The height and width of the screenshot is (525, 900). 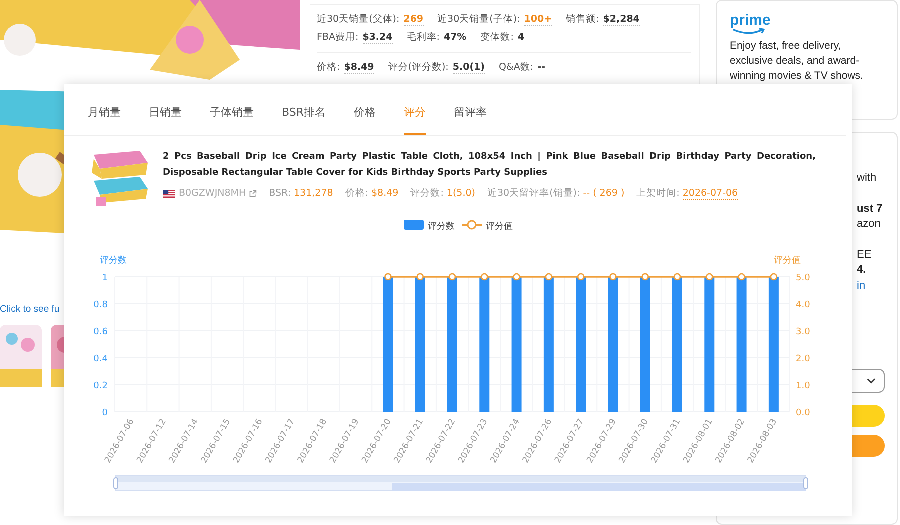 What do you see at coordinates (710, 194) in the screenshot?
I see `meta-value: 2026-07-06` at bounding box center [710, 194].